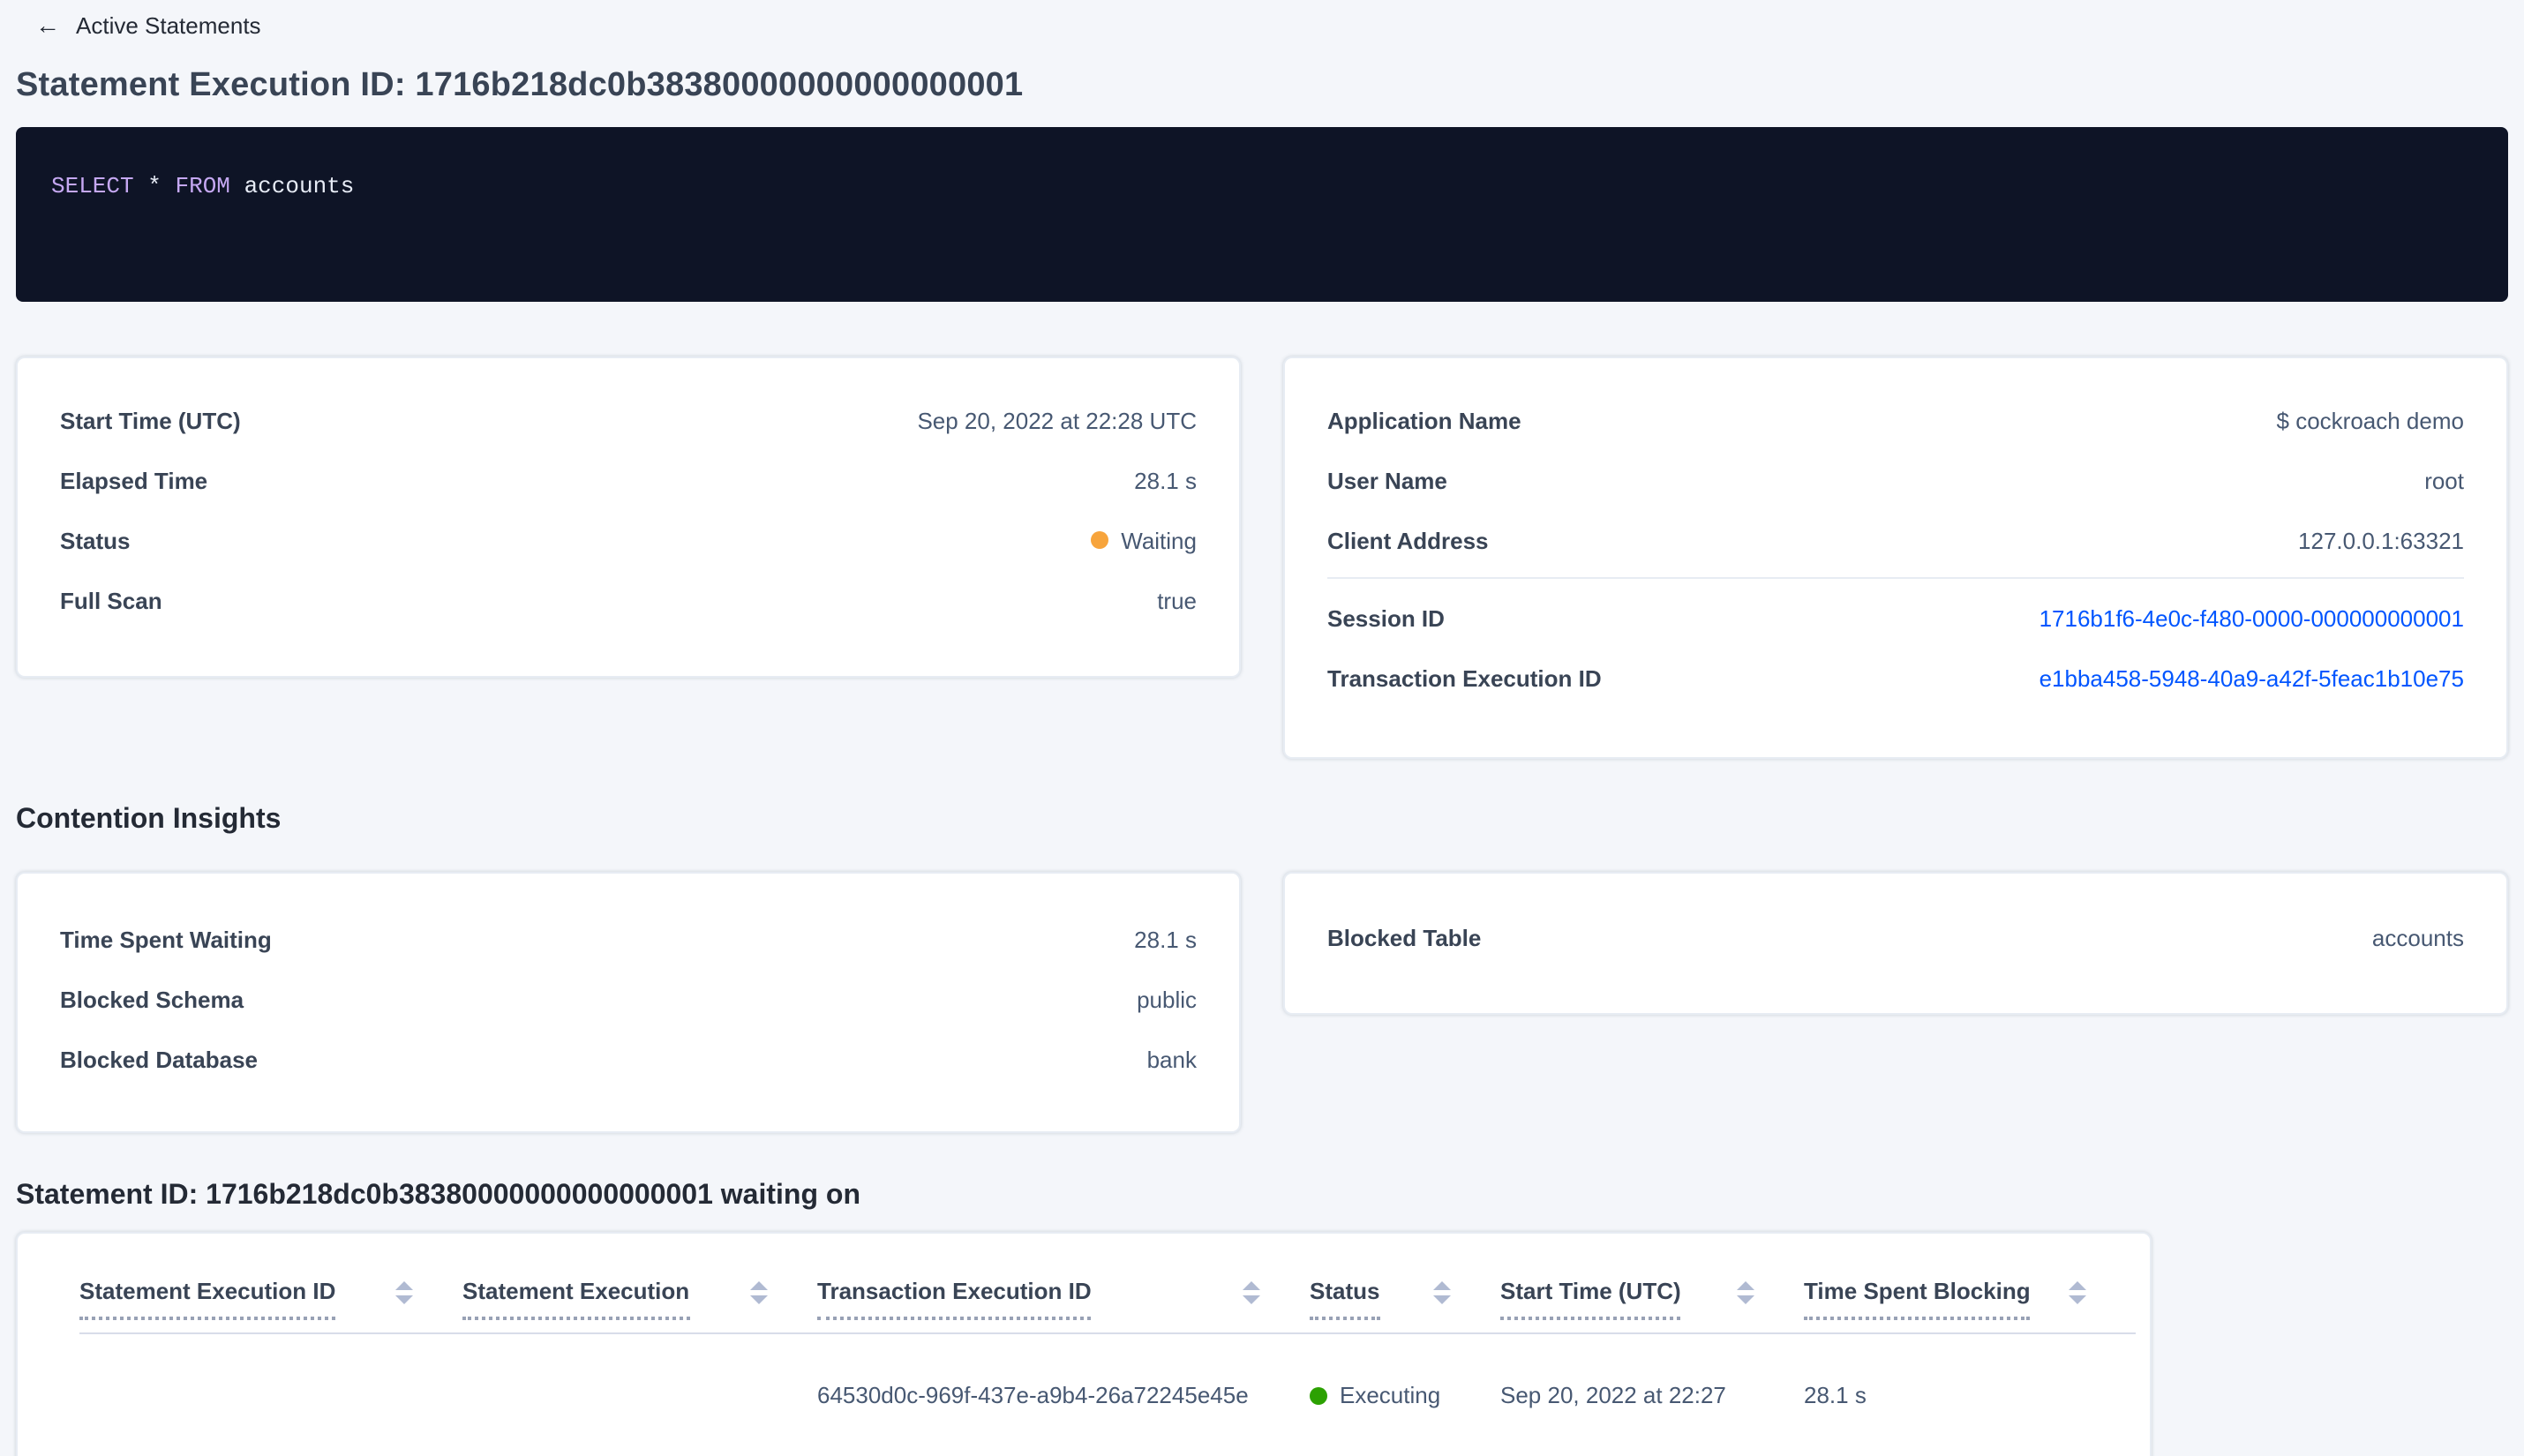  I want to click on time-spent-waiting-label: Time Spent Waiting, so click(166, 939).